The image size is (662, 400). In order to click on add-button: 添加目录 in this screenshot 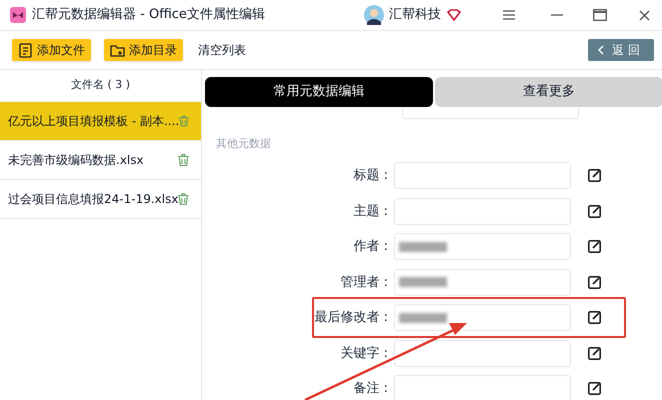, I will do `click(143, 50)`.